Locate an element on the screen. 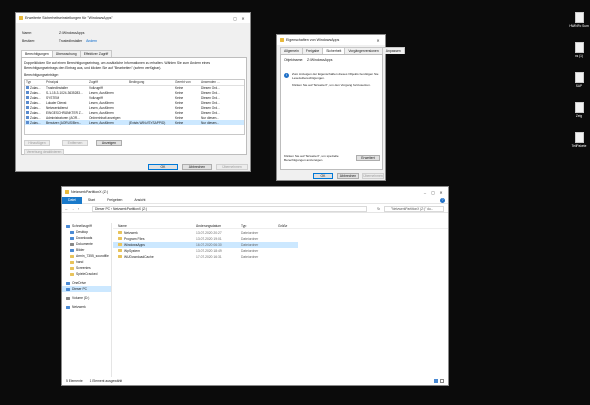  desktop-icon-label: HWiNFo Sum is located at coordinates (579, 26).